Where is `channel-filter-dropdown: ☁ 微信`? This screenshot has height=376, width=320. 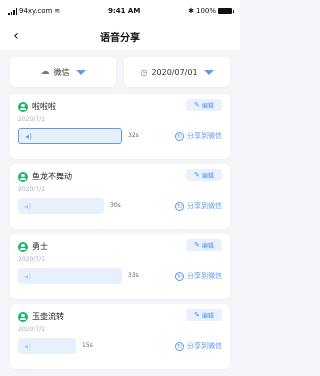
channel-filter-dropdown: ☁ 微信 is located at coordinates (63, 72).